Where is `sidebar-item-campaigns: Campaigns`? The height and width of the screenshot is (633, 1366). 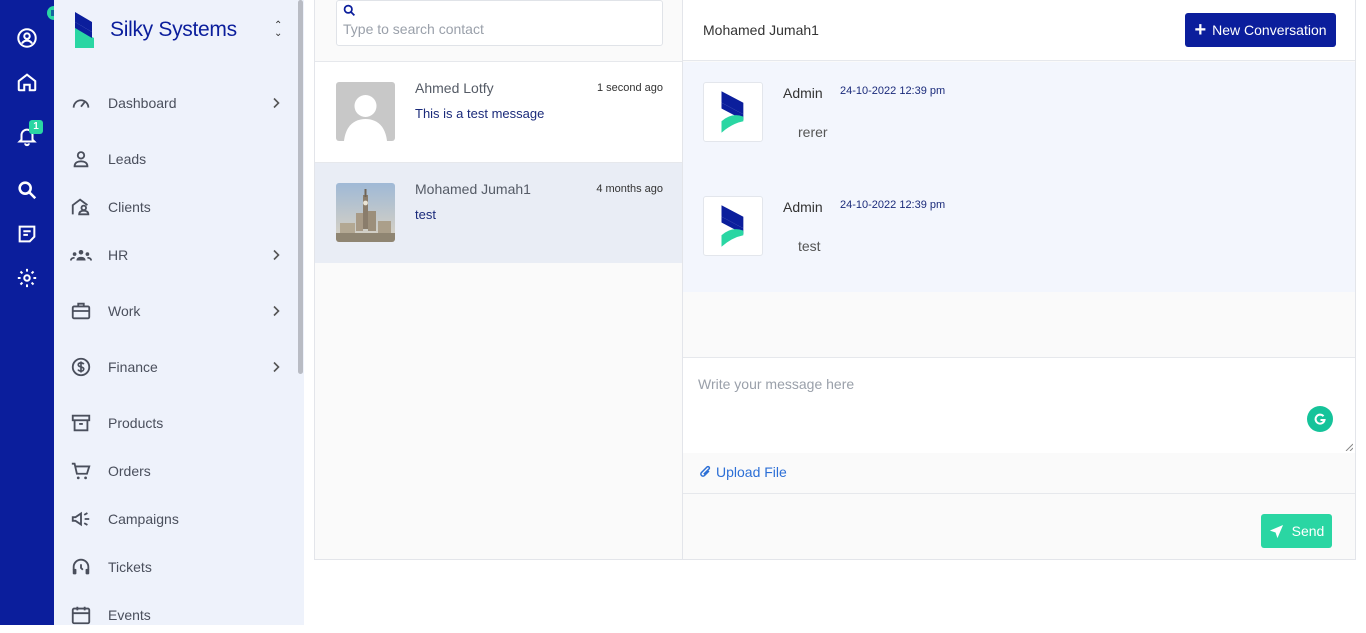
sidebar-item-campaigns: Campaigns is located at coordinates (176, 519).